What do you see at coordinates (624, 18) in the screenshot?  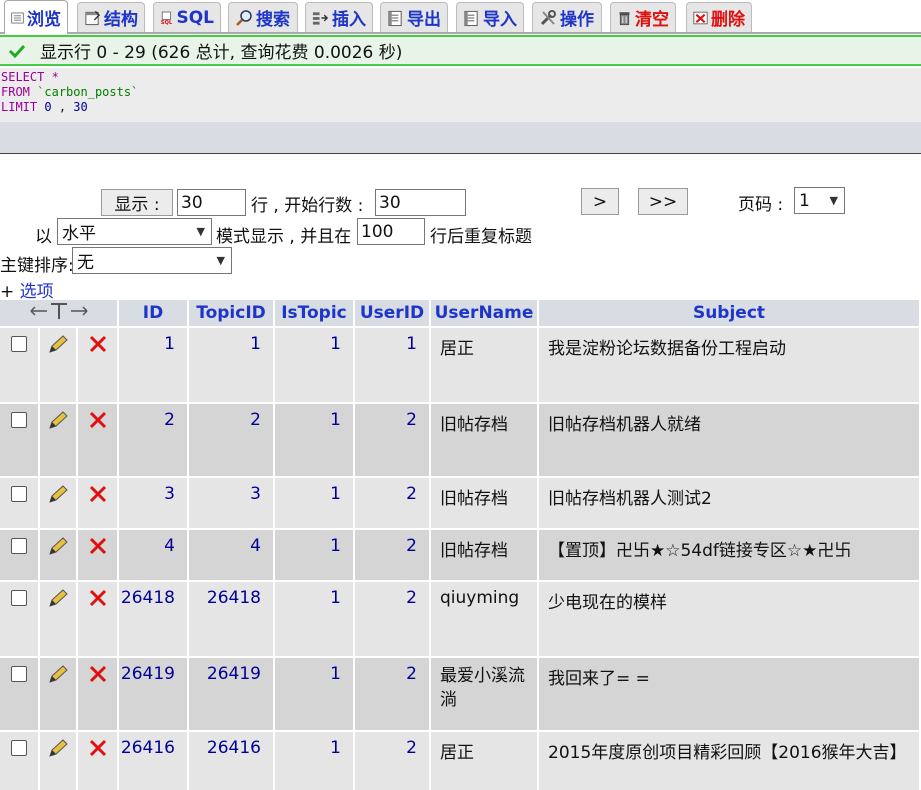 I see `empty-icon` at bounding box center [624, 18].